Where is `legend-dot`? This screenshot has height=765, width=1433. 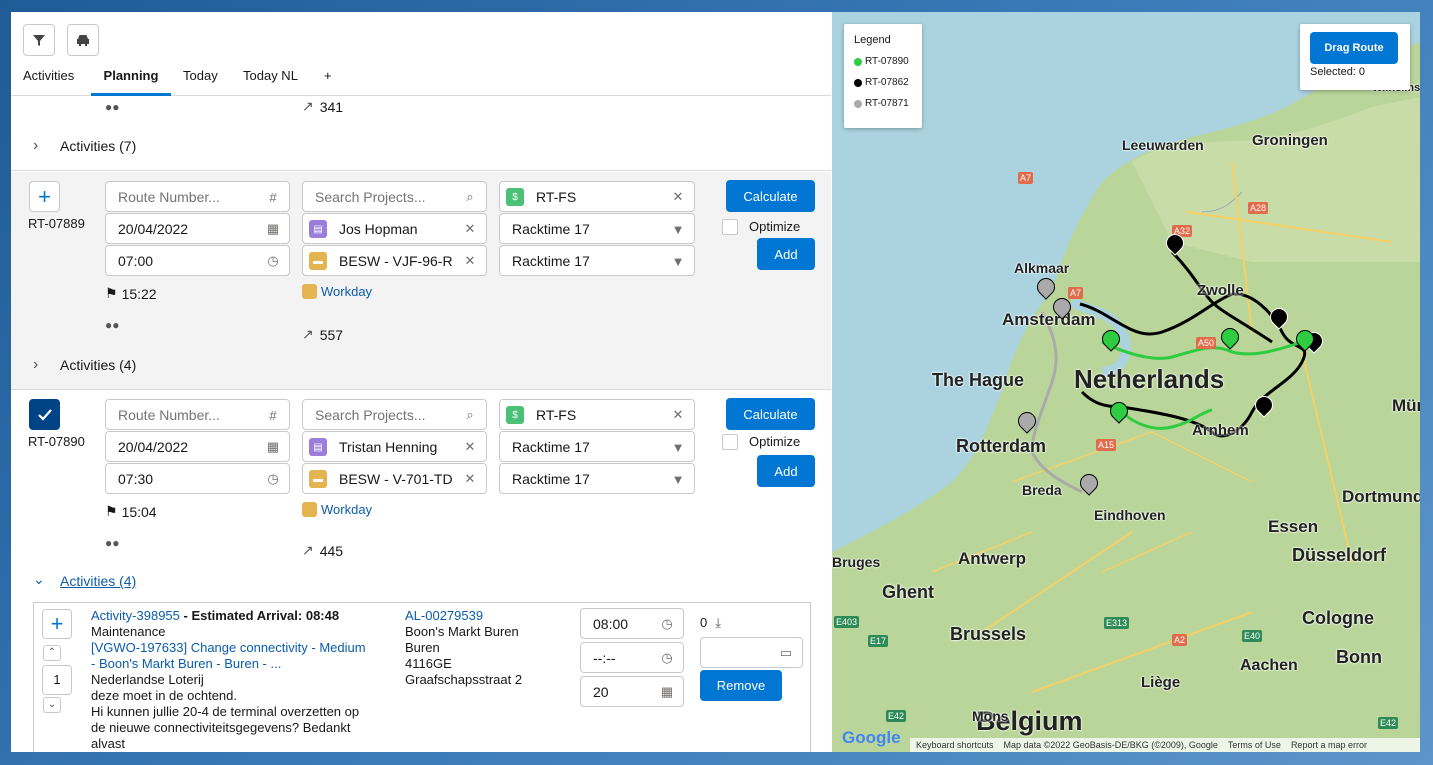
legend-dot is located at coordinates (858, 82).